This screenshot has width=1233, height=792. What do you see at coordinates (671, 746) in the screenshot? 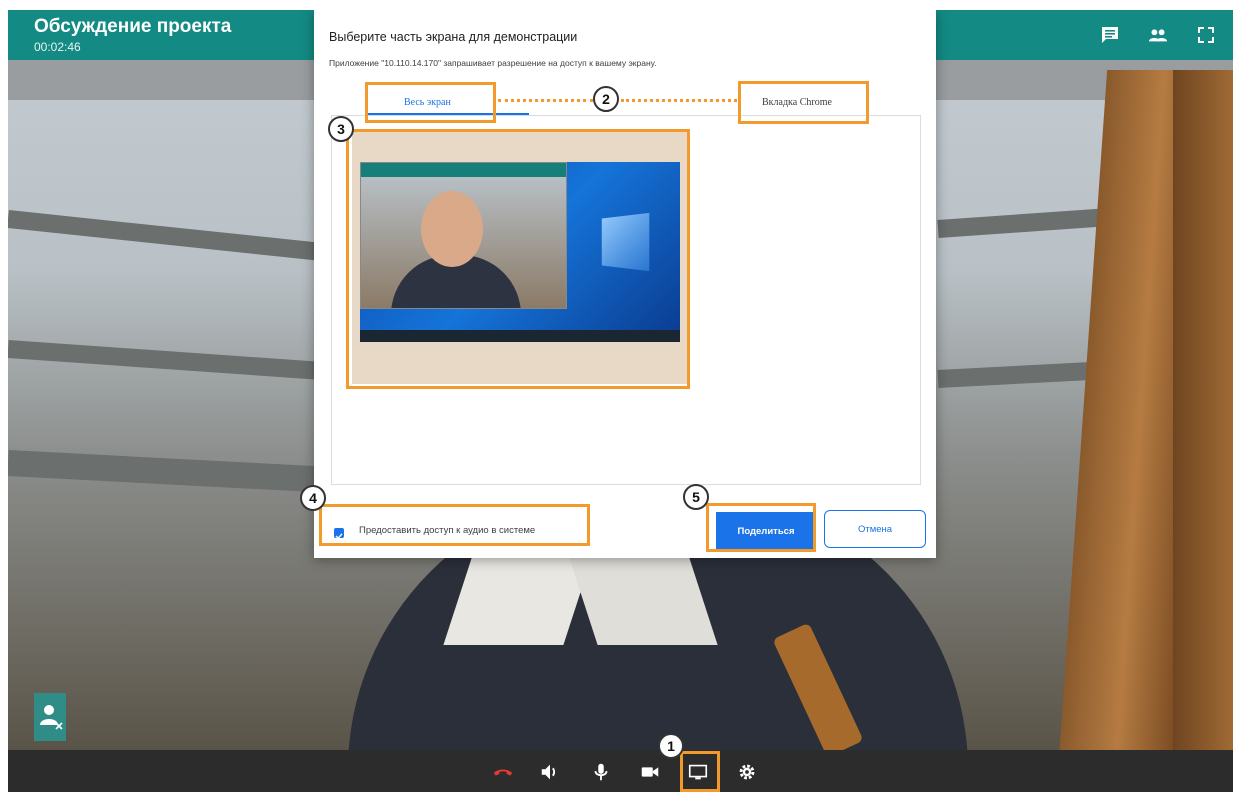
I see `annotation-badge-1: 1` at bounding box center [671, 746].